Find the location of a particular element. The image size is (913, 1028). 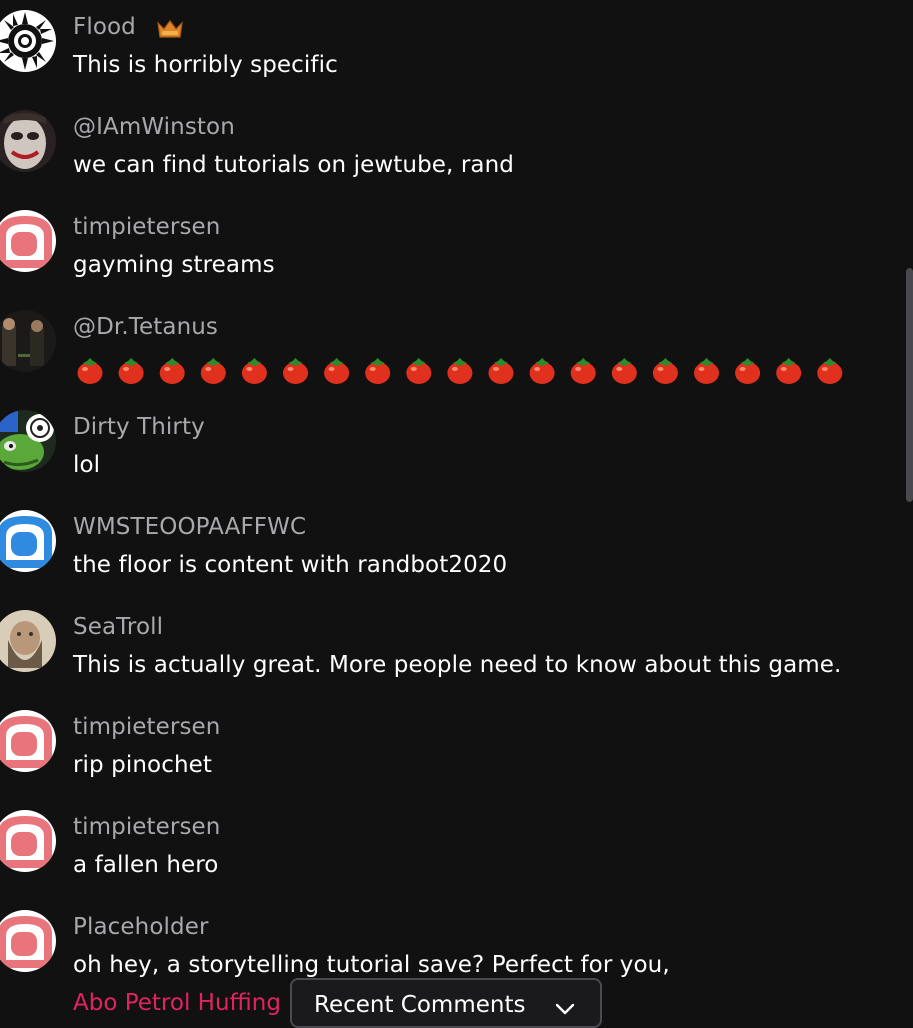

recent-comments-button: Recent Comments is located at coordinates (446, 1003).